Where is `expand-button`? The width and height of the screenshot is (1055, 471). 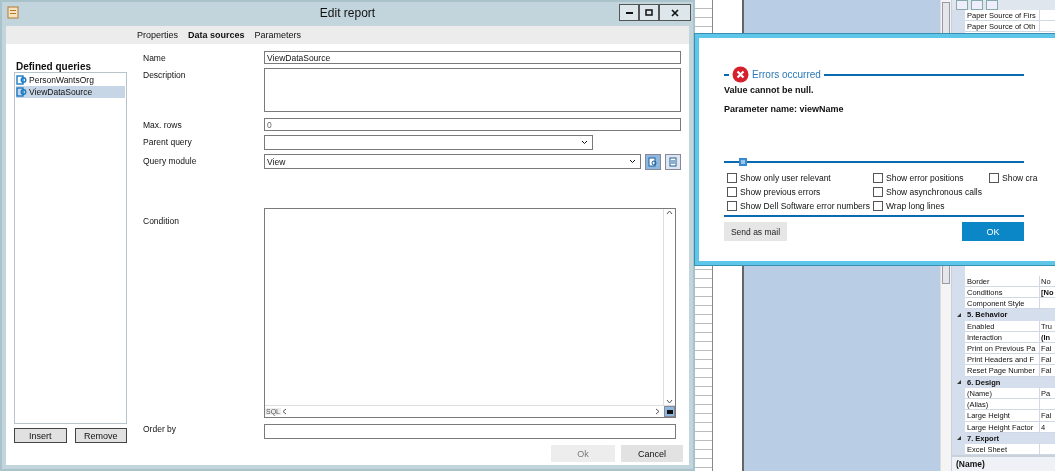 expand-button is located at coordinates (669, 411).